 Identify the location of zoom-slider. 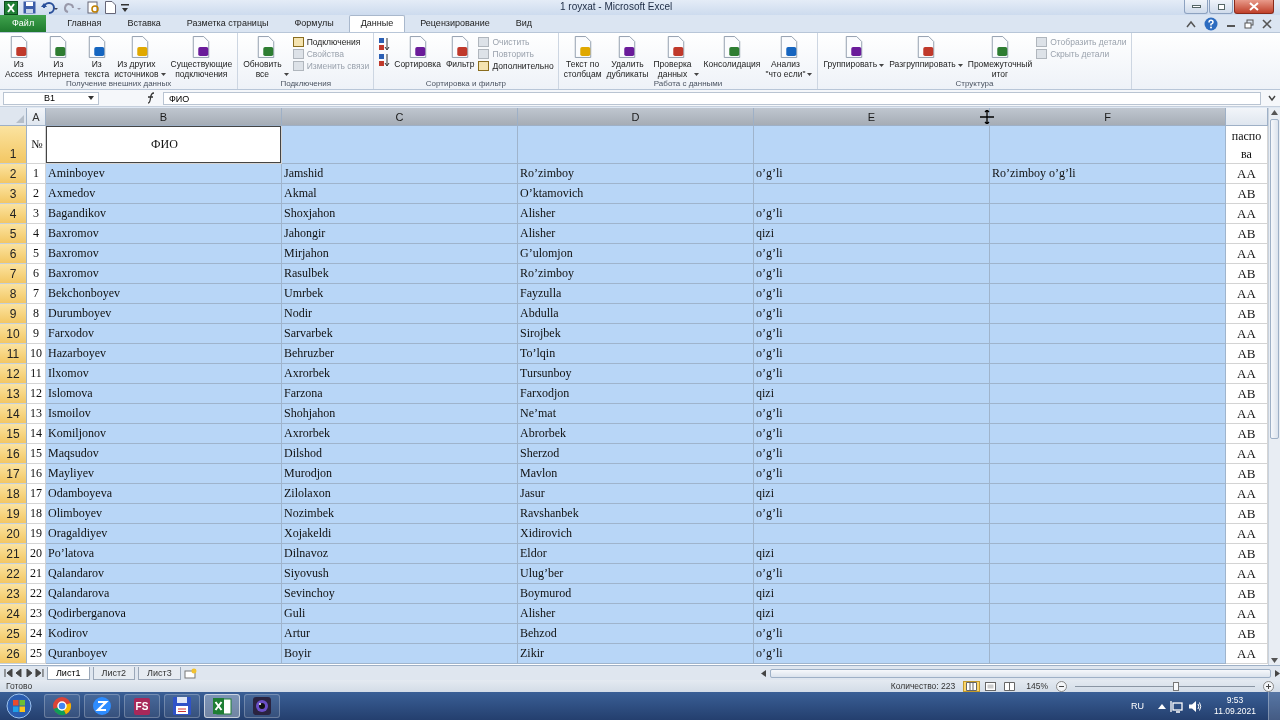
(1165, 686).